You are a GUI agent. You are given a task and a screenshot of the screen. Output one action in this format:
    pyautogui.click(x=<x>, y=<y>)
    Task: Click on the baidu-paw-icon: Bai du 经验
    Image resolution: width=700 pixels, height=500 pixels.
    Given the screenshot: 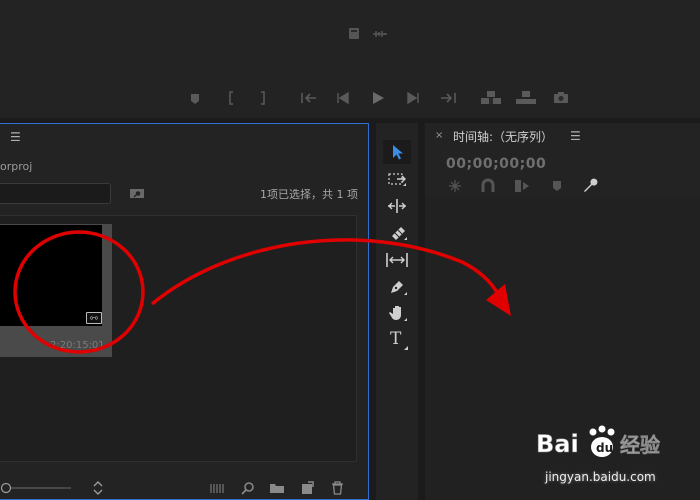 What is the action you would take?
    pyautogui.click(x=598, y=441)
    